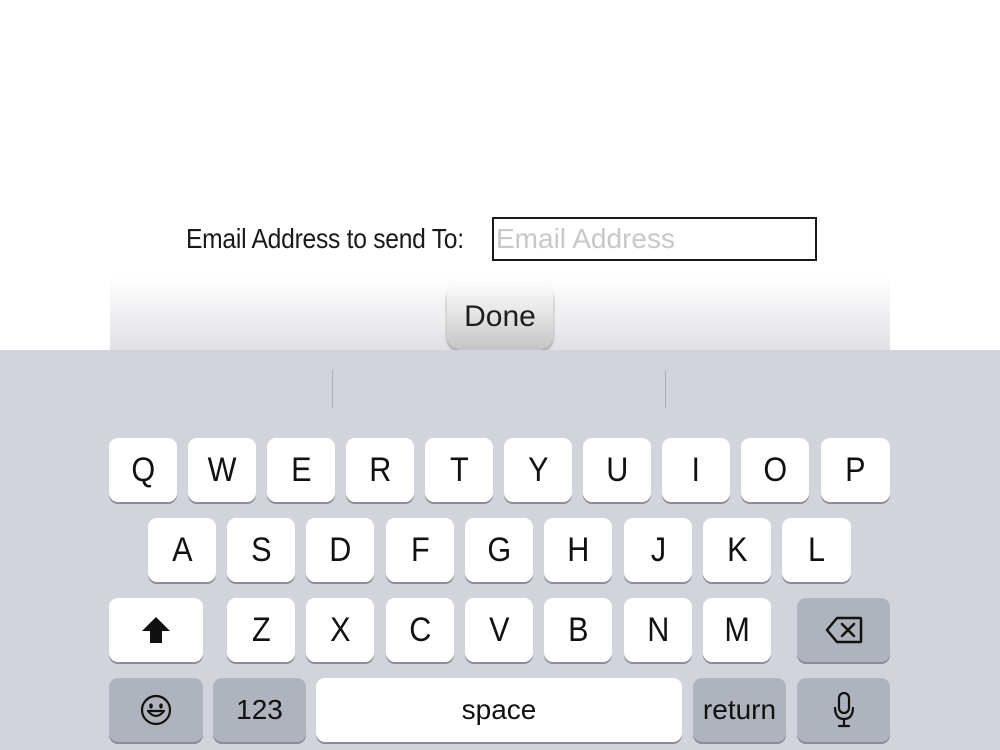  I want to click on emoji-key, so click(156, 710).